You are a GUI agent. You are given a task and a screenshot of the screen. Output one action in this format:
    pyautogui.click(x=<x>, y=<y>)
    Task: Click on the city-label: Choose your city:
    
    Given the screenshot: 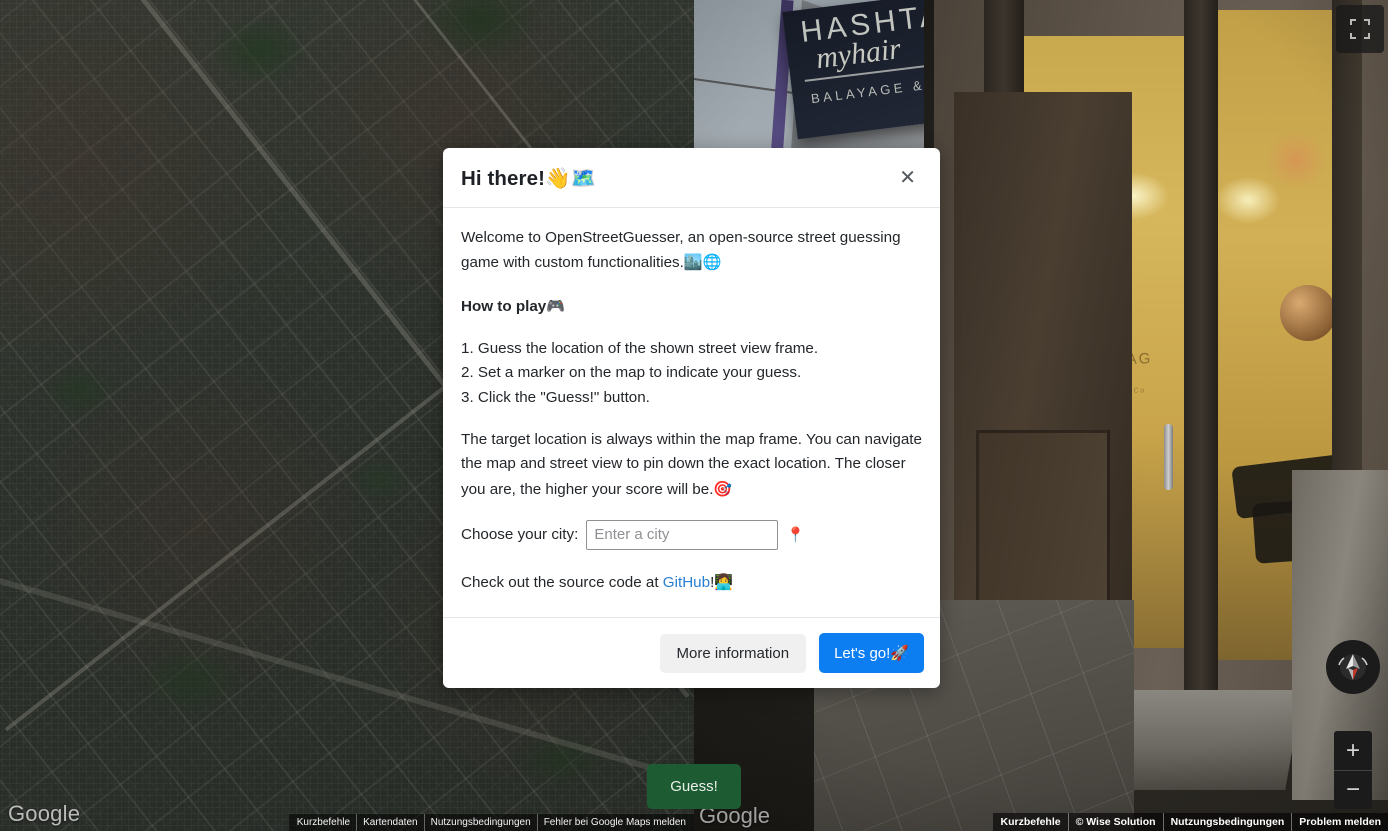 What is the action you would take?
    pyautogui.click(x=520, y=534)
    